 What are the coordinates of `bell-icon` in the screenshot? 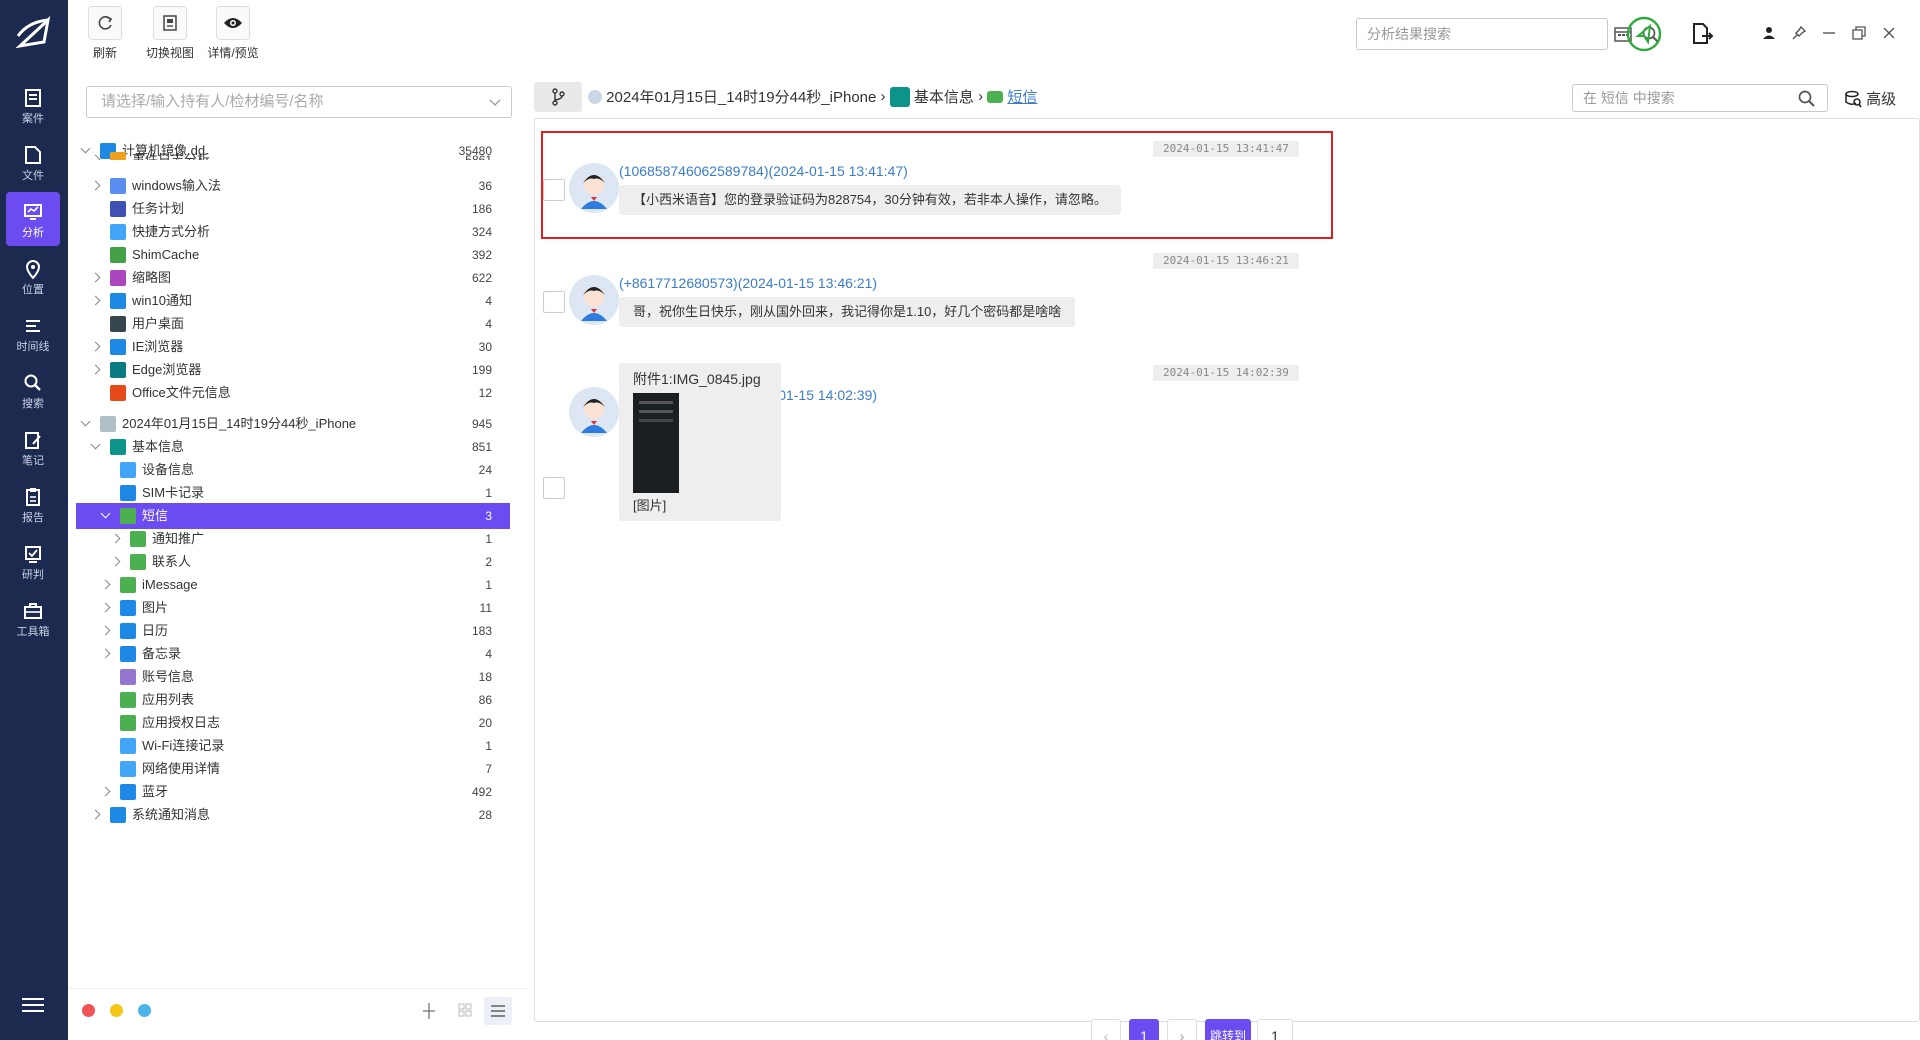 It's located at (118, 301).